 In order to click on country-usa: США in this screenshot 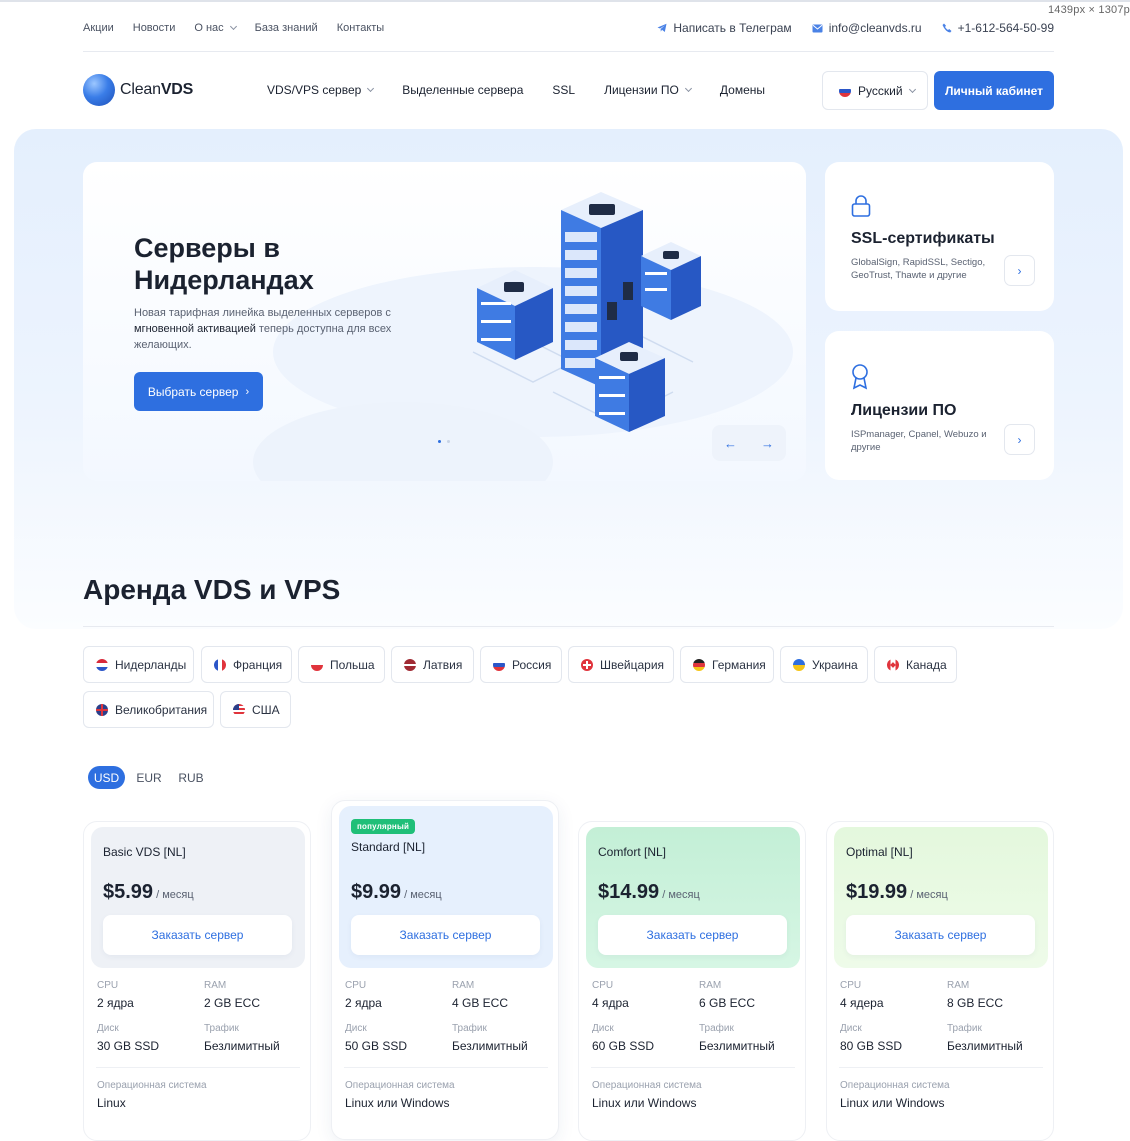, I will do `click(255, 709)`.